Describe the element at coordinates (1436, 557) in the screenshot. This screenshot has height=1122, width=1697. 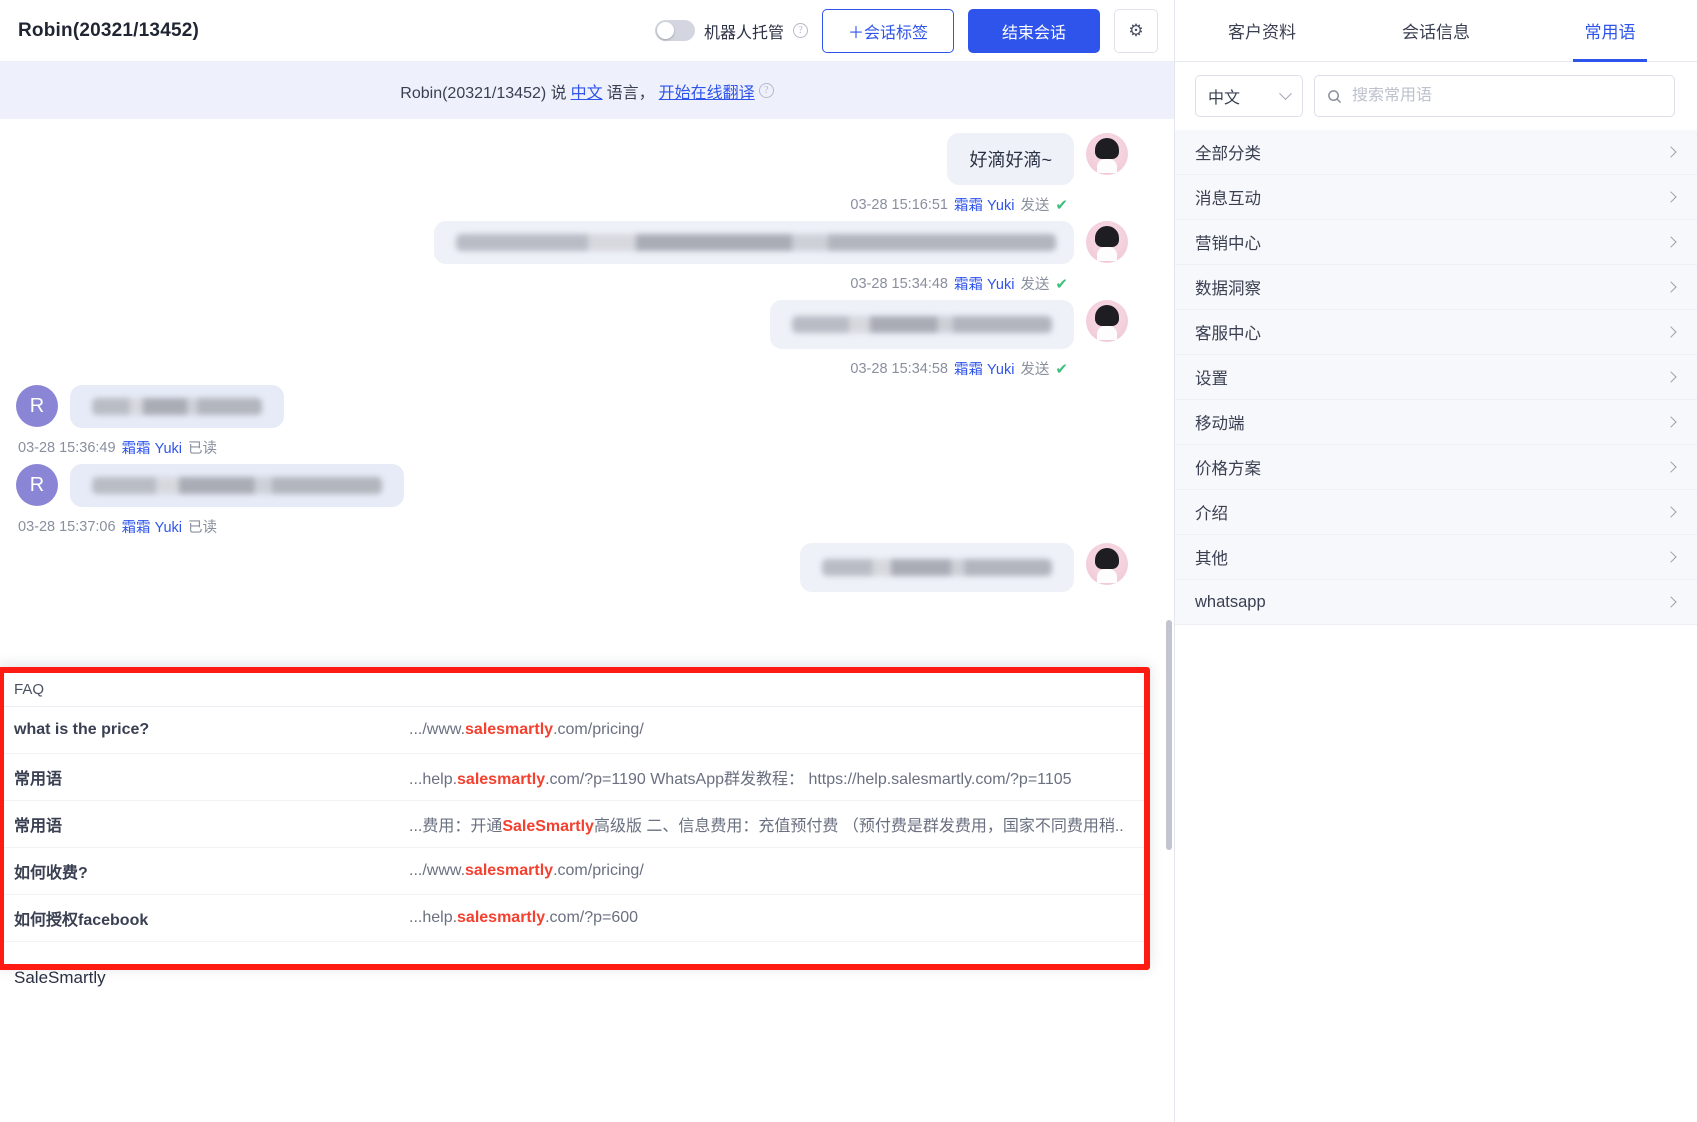
I see `category-item-other: 其他` at that location.